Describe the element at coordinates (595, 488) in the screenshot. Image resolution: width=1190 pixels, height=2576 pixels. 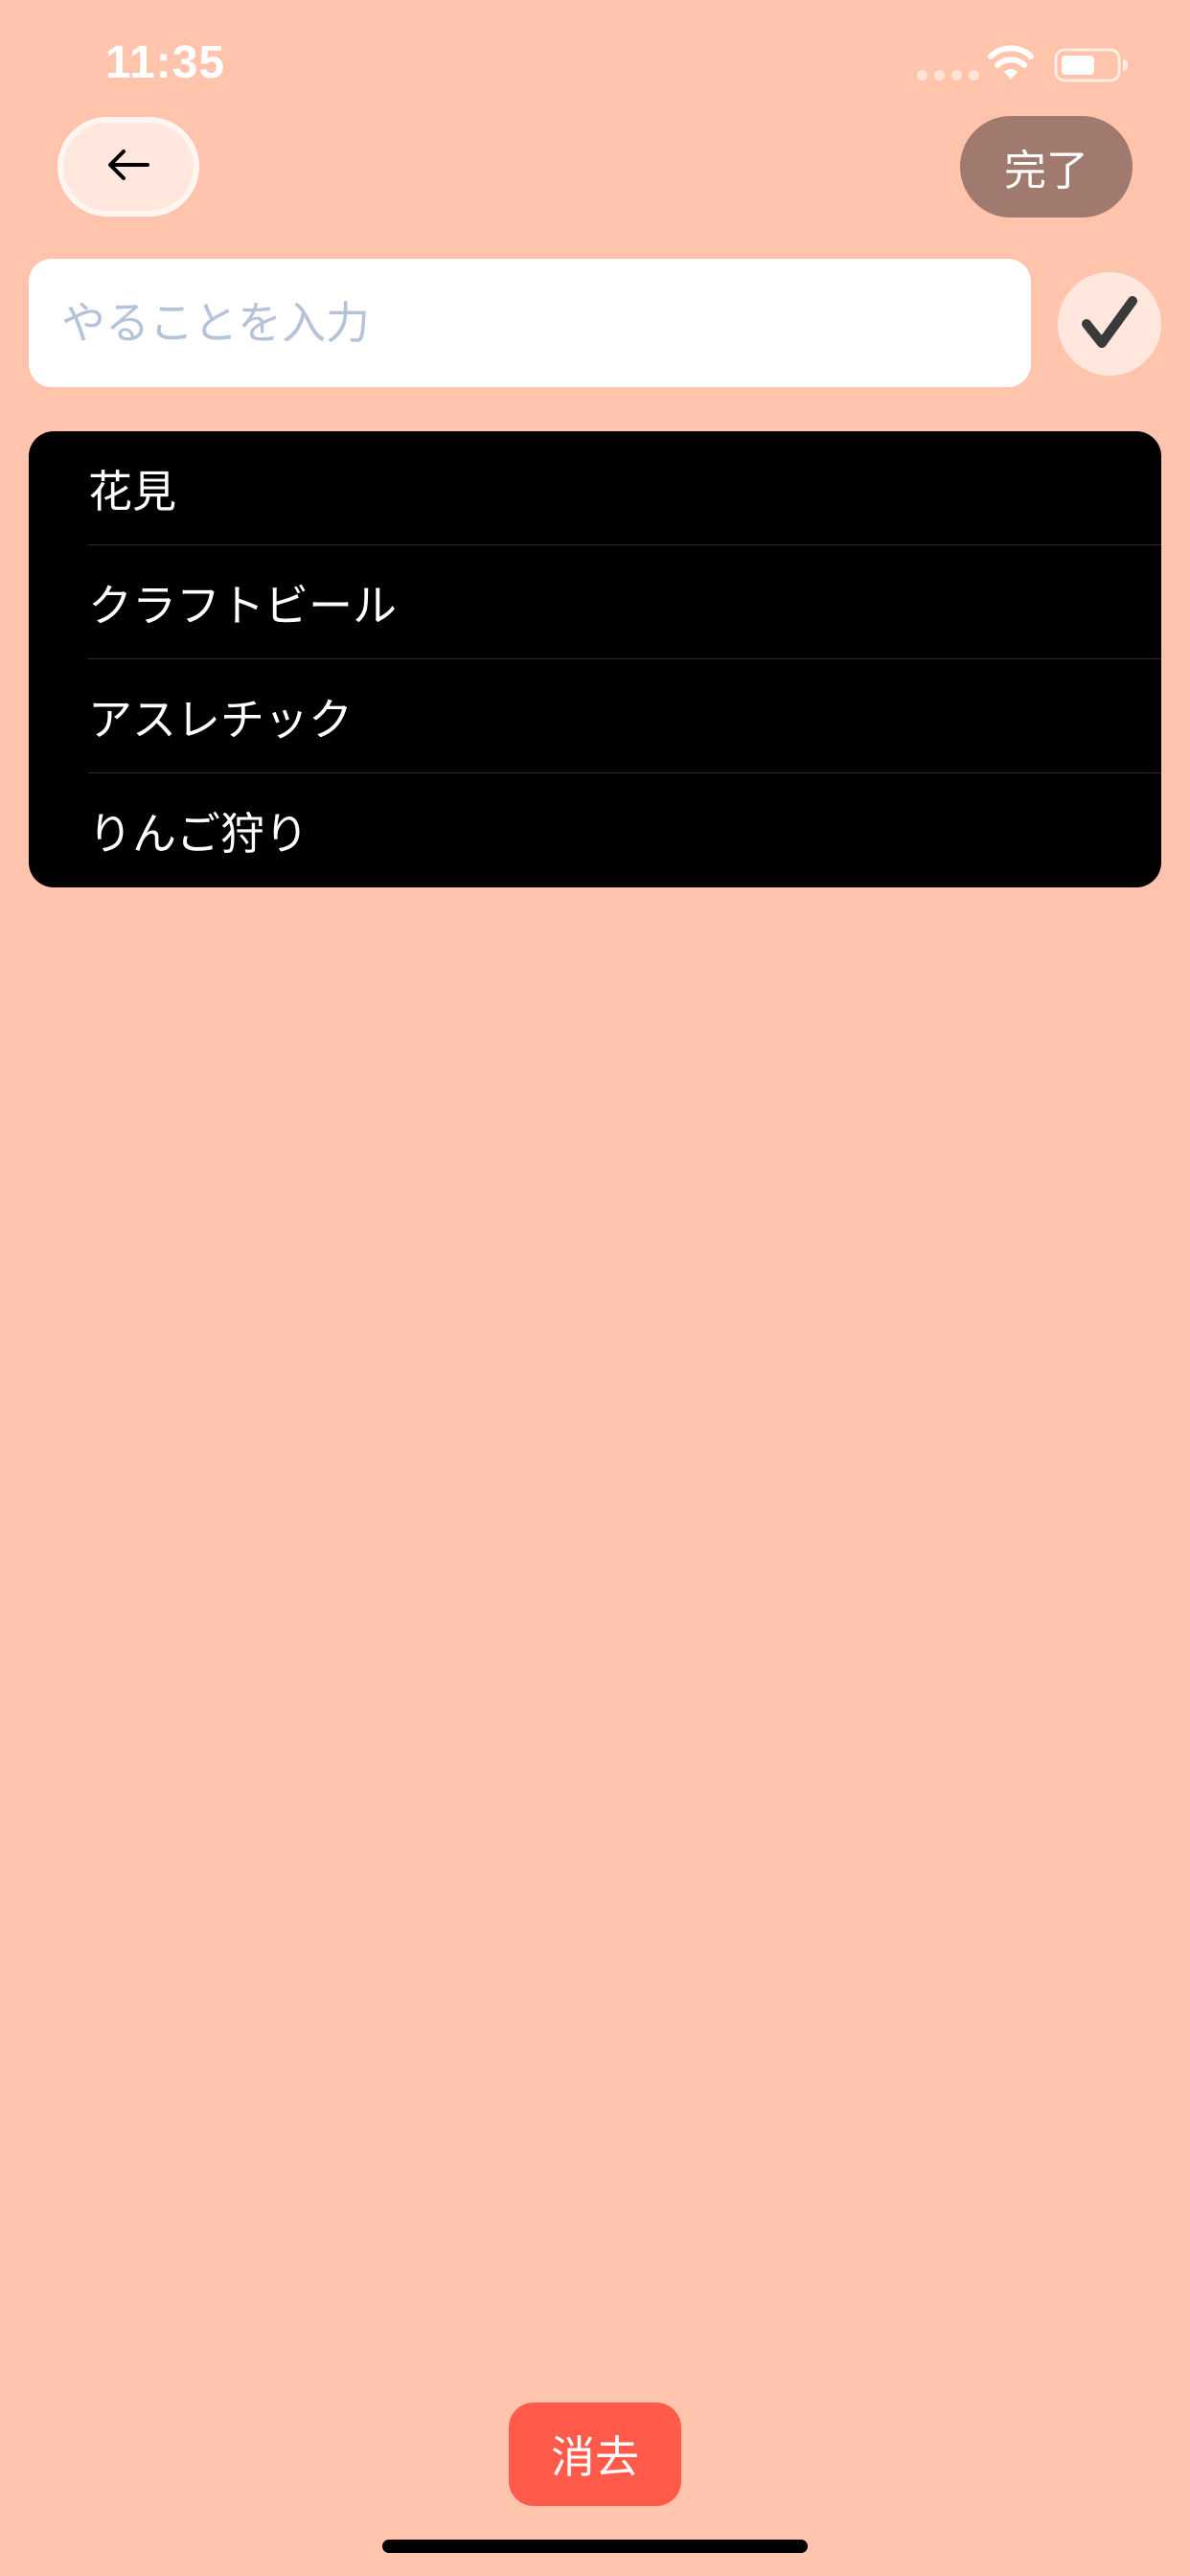
I see `list-item: 花見` at that location.